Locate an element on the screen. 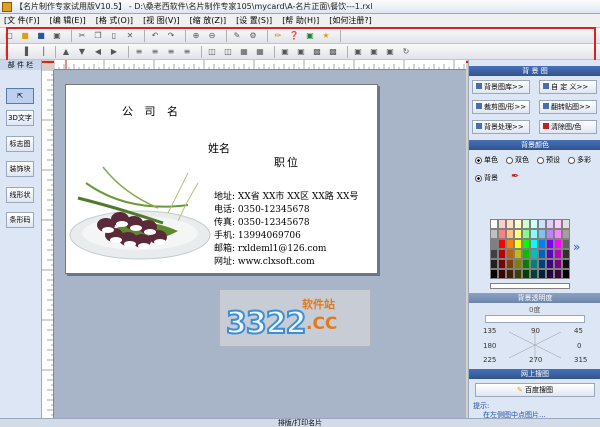  menu-register: [如何注册?] is located at coordinates (350, 20).